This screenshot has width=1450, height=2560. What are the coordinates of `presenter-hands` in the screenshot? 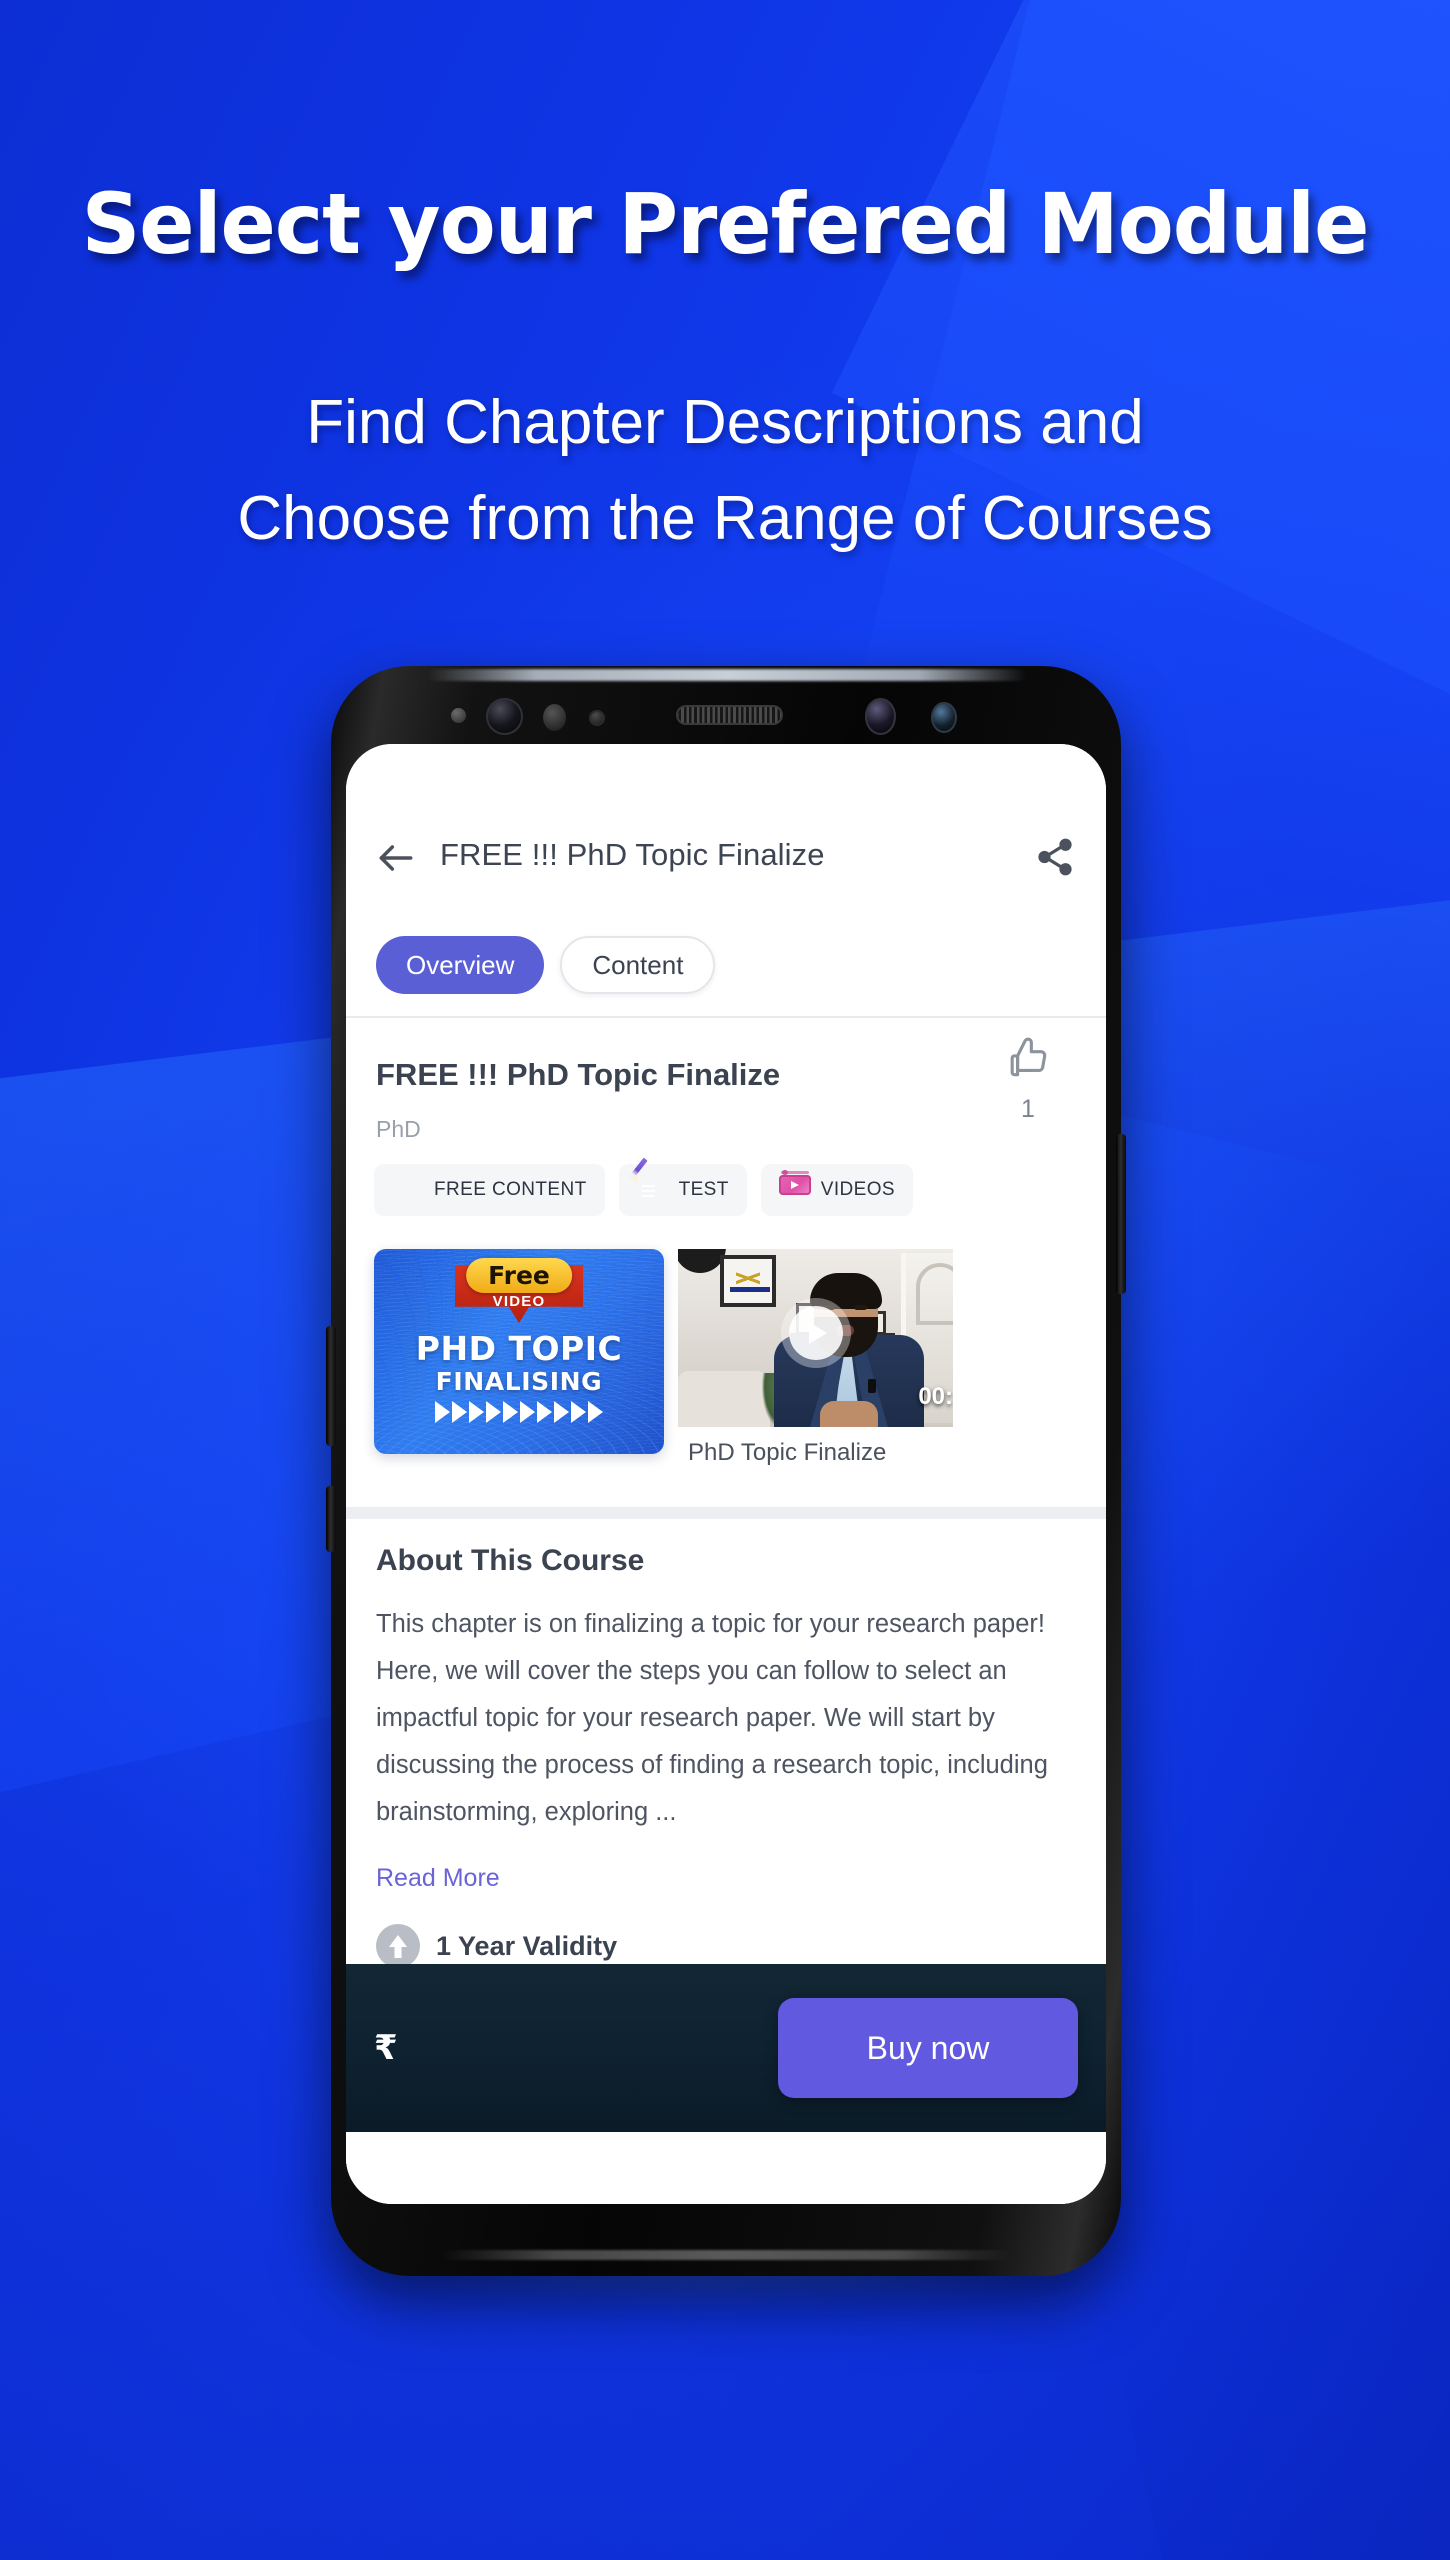 It's located at (849, 1414).